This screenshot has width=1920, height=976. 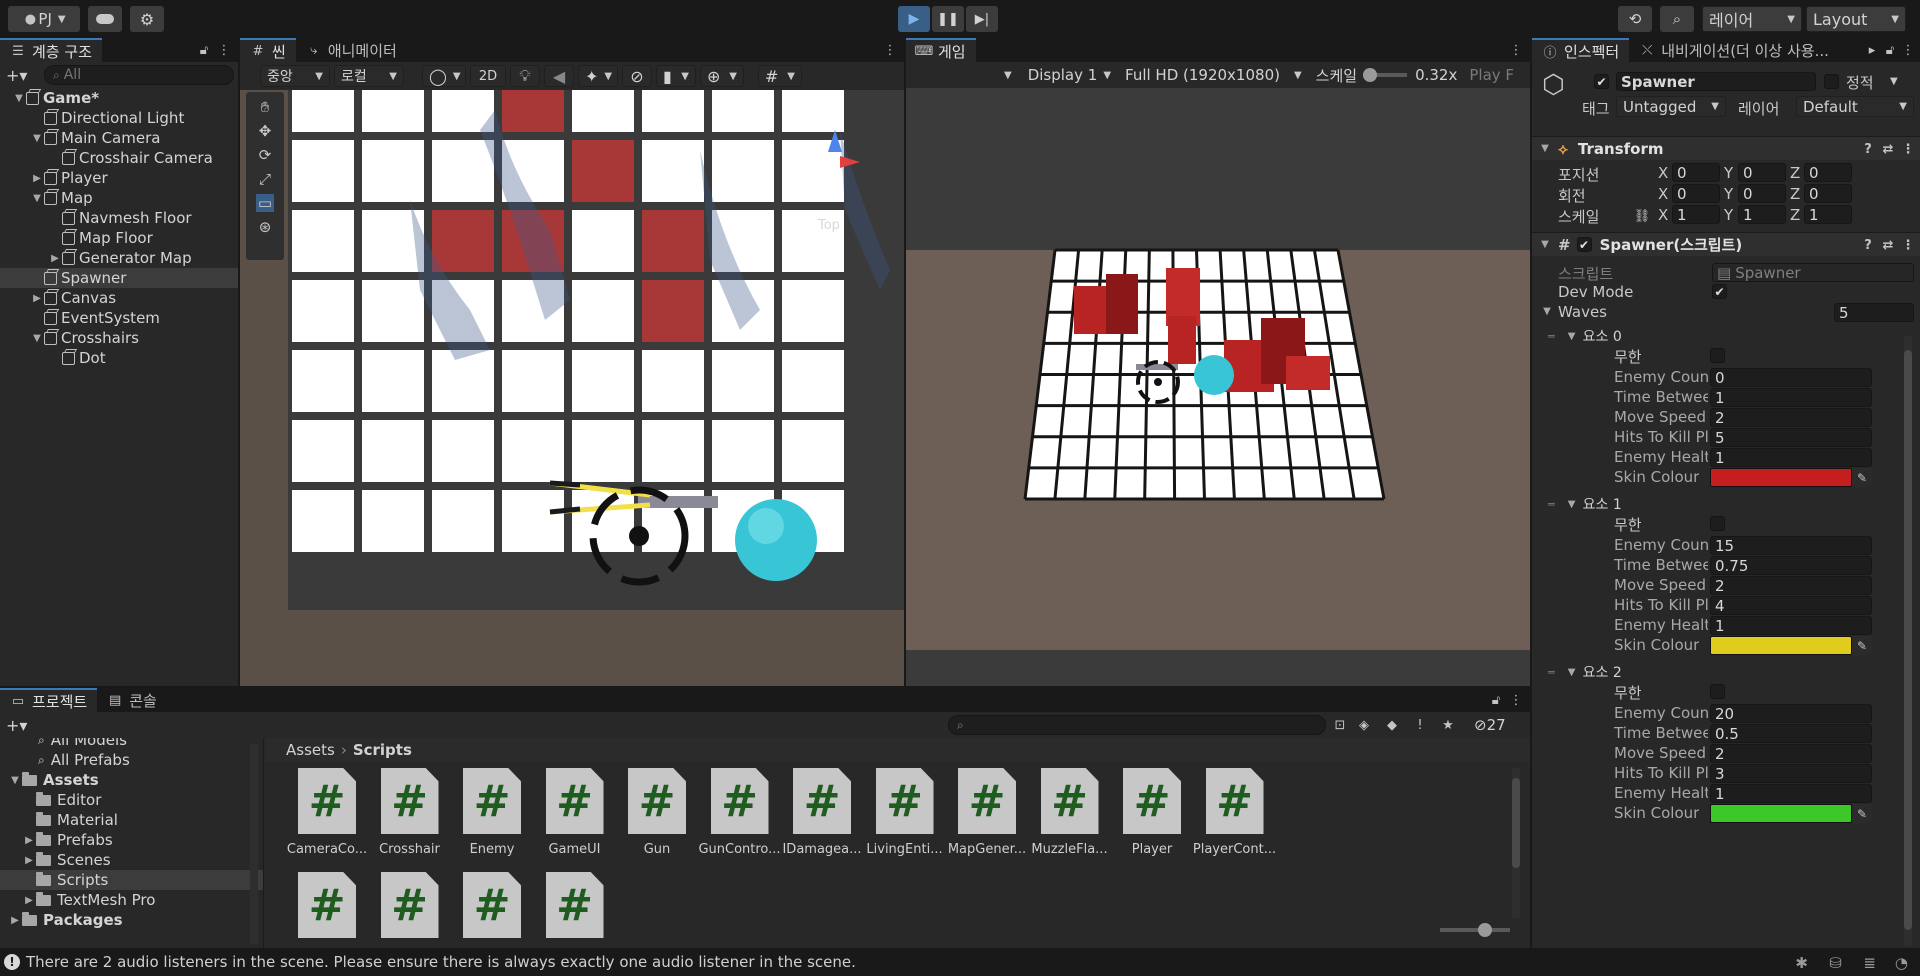 I want to click on transform-scale-x-field: 1, so click(x=1696, y=214).